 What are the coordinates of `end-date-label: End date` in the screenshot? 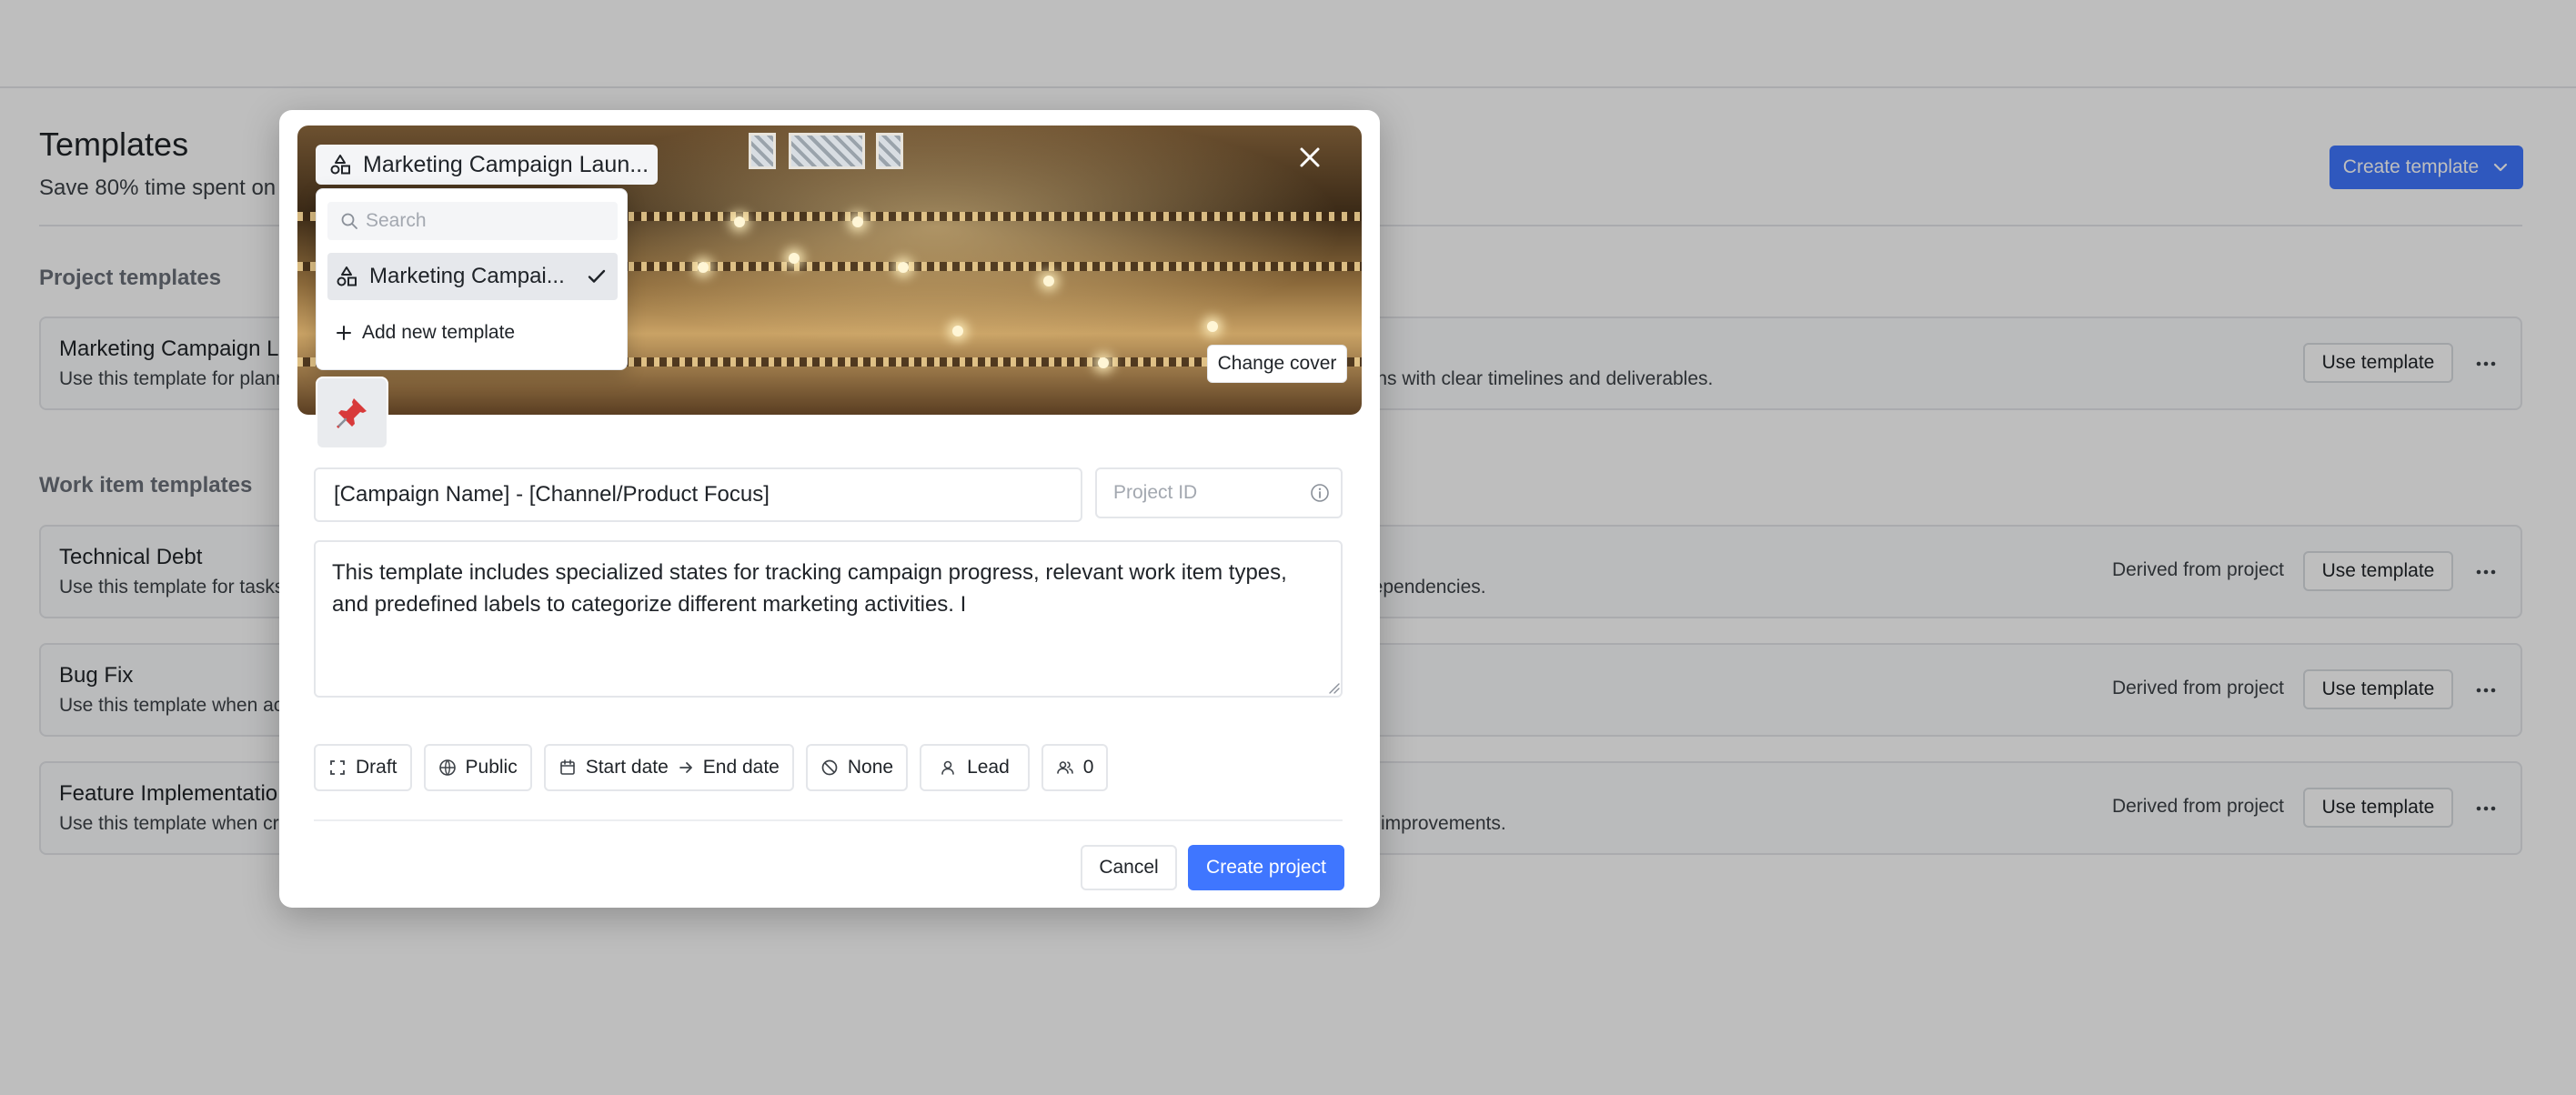 It's located at (741, 768).